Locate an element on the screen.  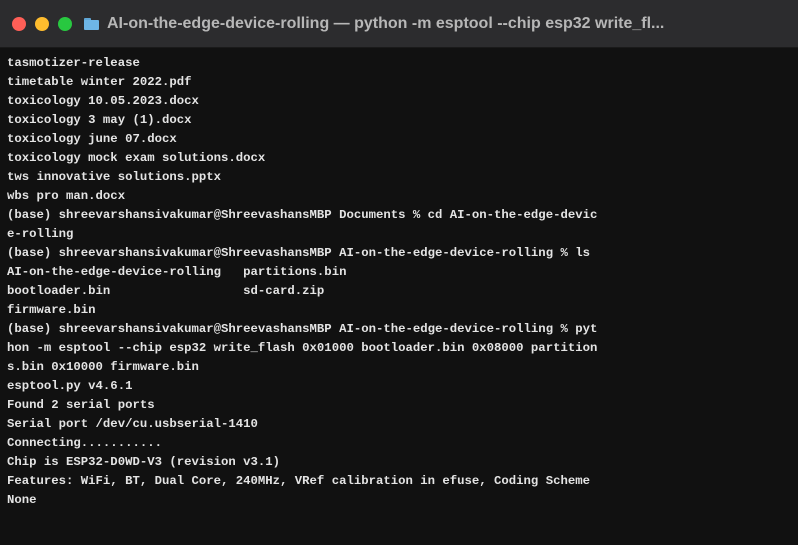
terminal-line: timetable winter 2022.pdf is located at coordinates (99, 82).